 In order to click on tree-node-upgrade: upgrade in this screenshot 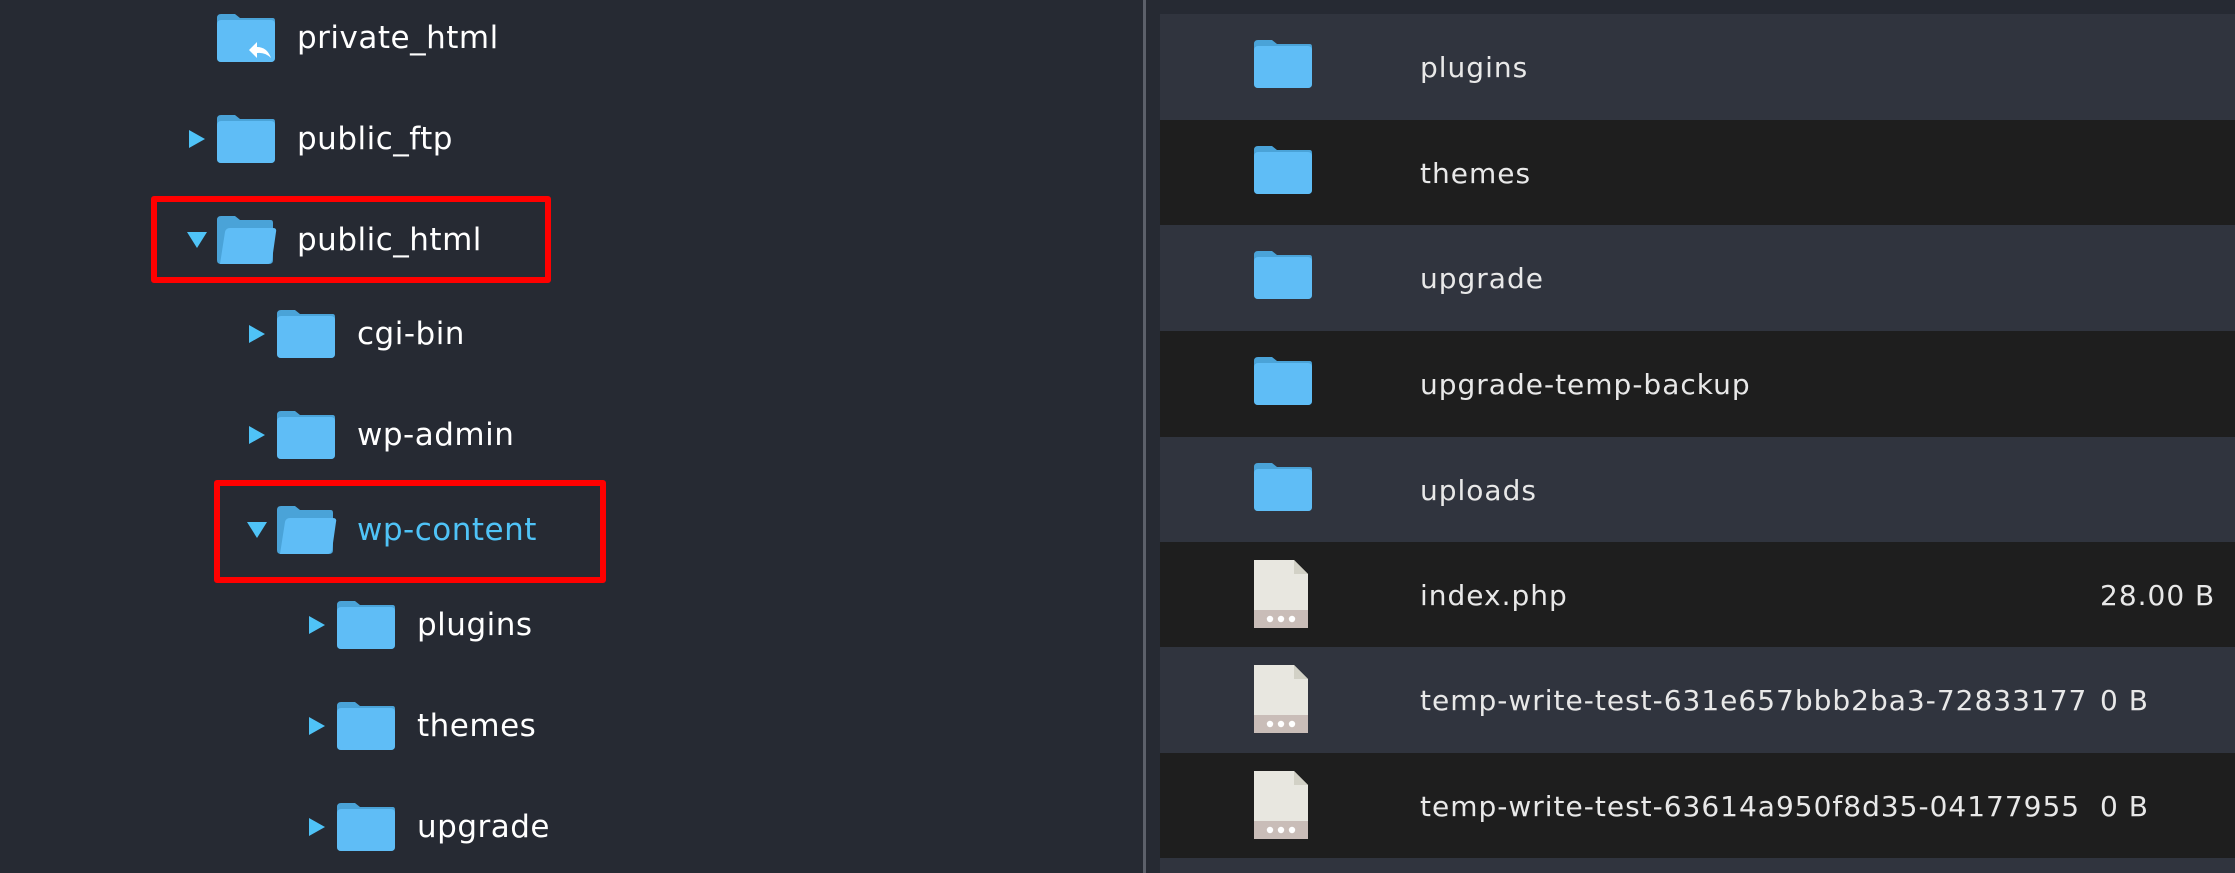, I will do `click(427, 827)`.